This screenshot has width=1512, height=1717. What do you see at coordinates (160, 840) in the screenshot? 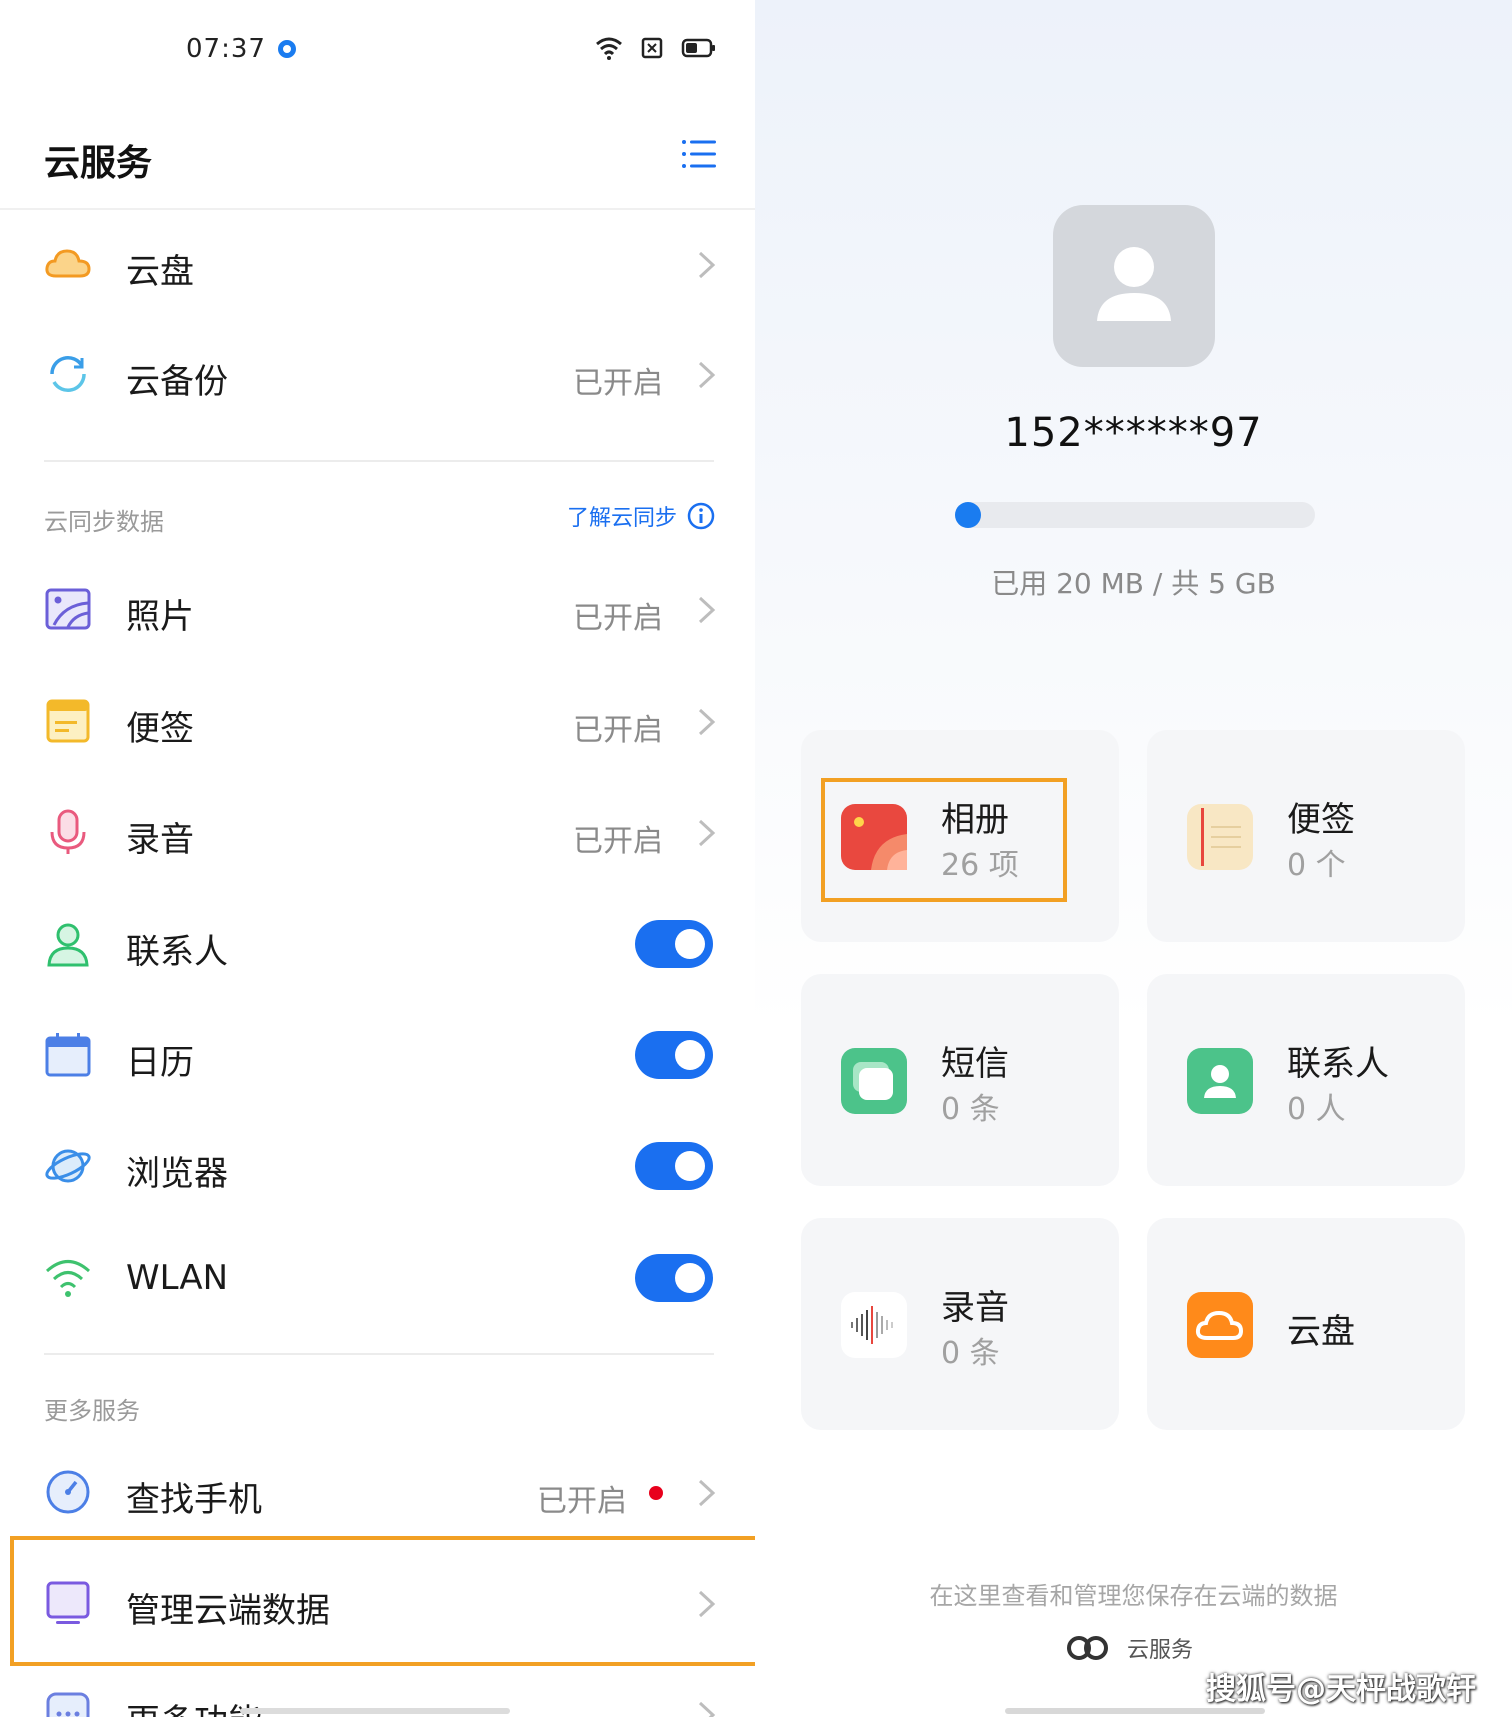
I see `row-label: 录音` at bounding box center [160, 840].